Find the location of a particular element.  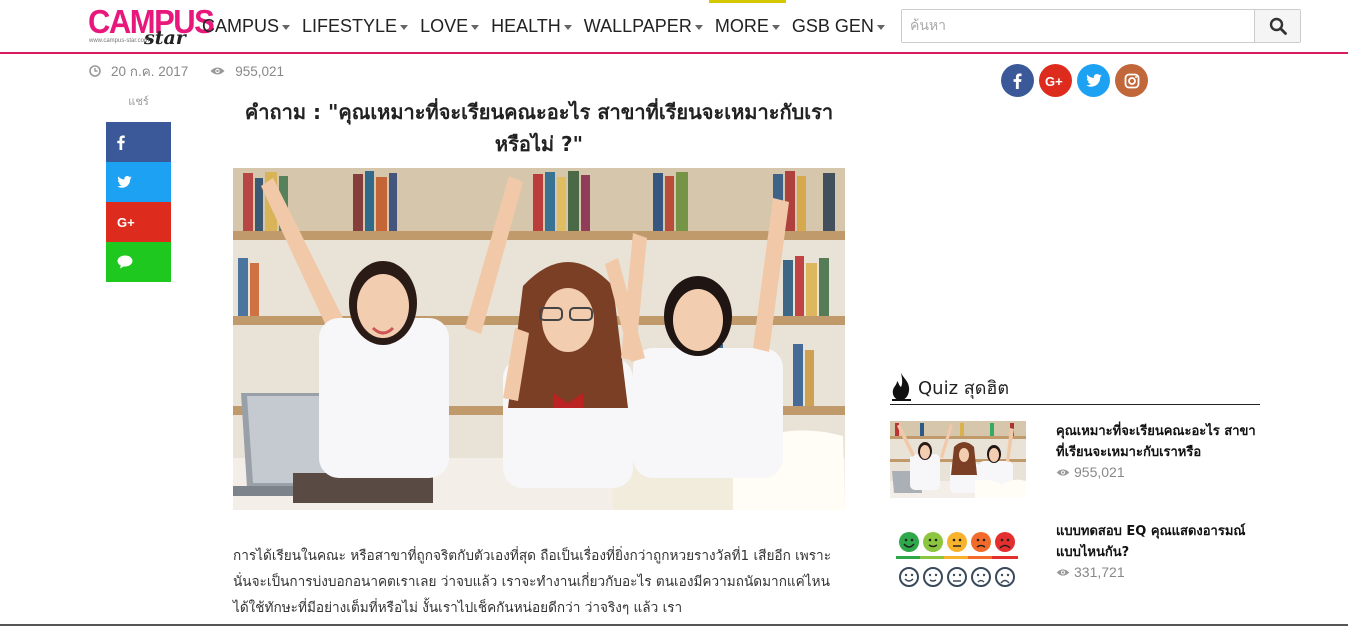

quiz-views: 955,021 is located at coordinates (1090, 472).